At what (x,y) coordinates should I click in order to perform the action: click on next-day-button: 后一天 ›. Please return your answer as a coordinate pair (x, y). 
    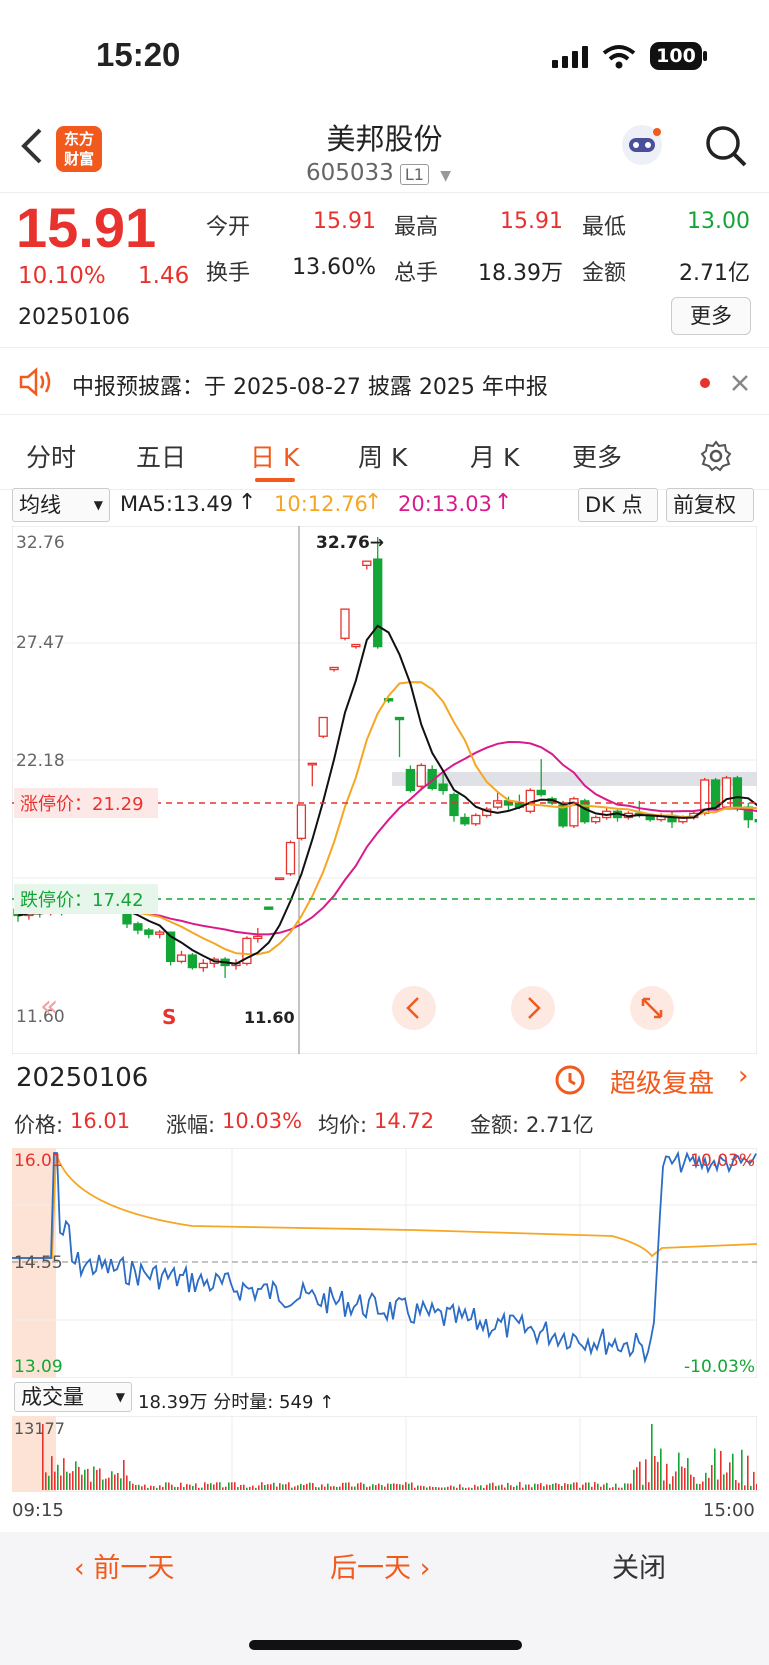
    Looking at the image, I should click on (380, 1565).